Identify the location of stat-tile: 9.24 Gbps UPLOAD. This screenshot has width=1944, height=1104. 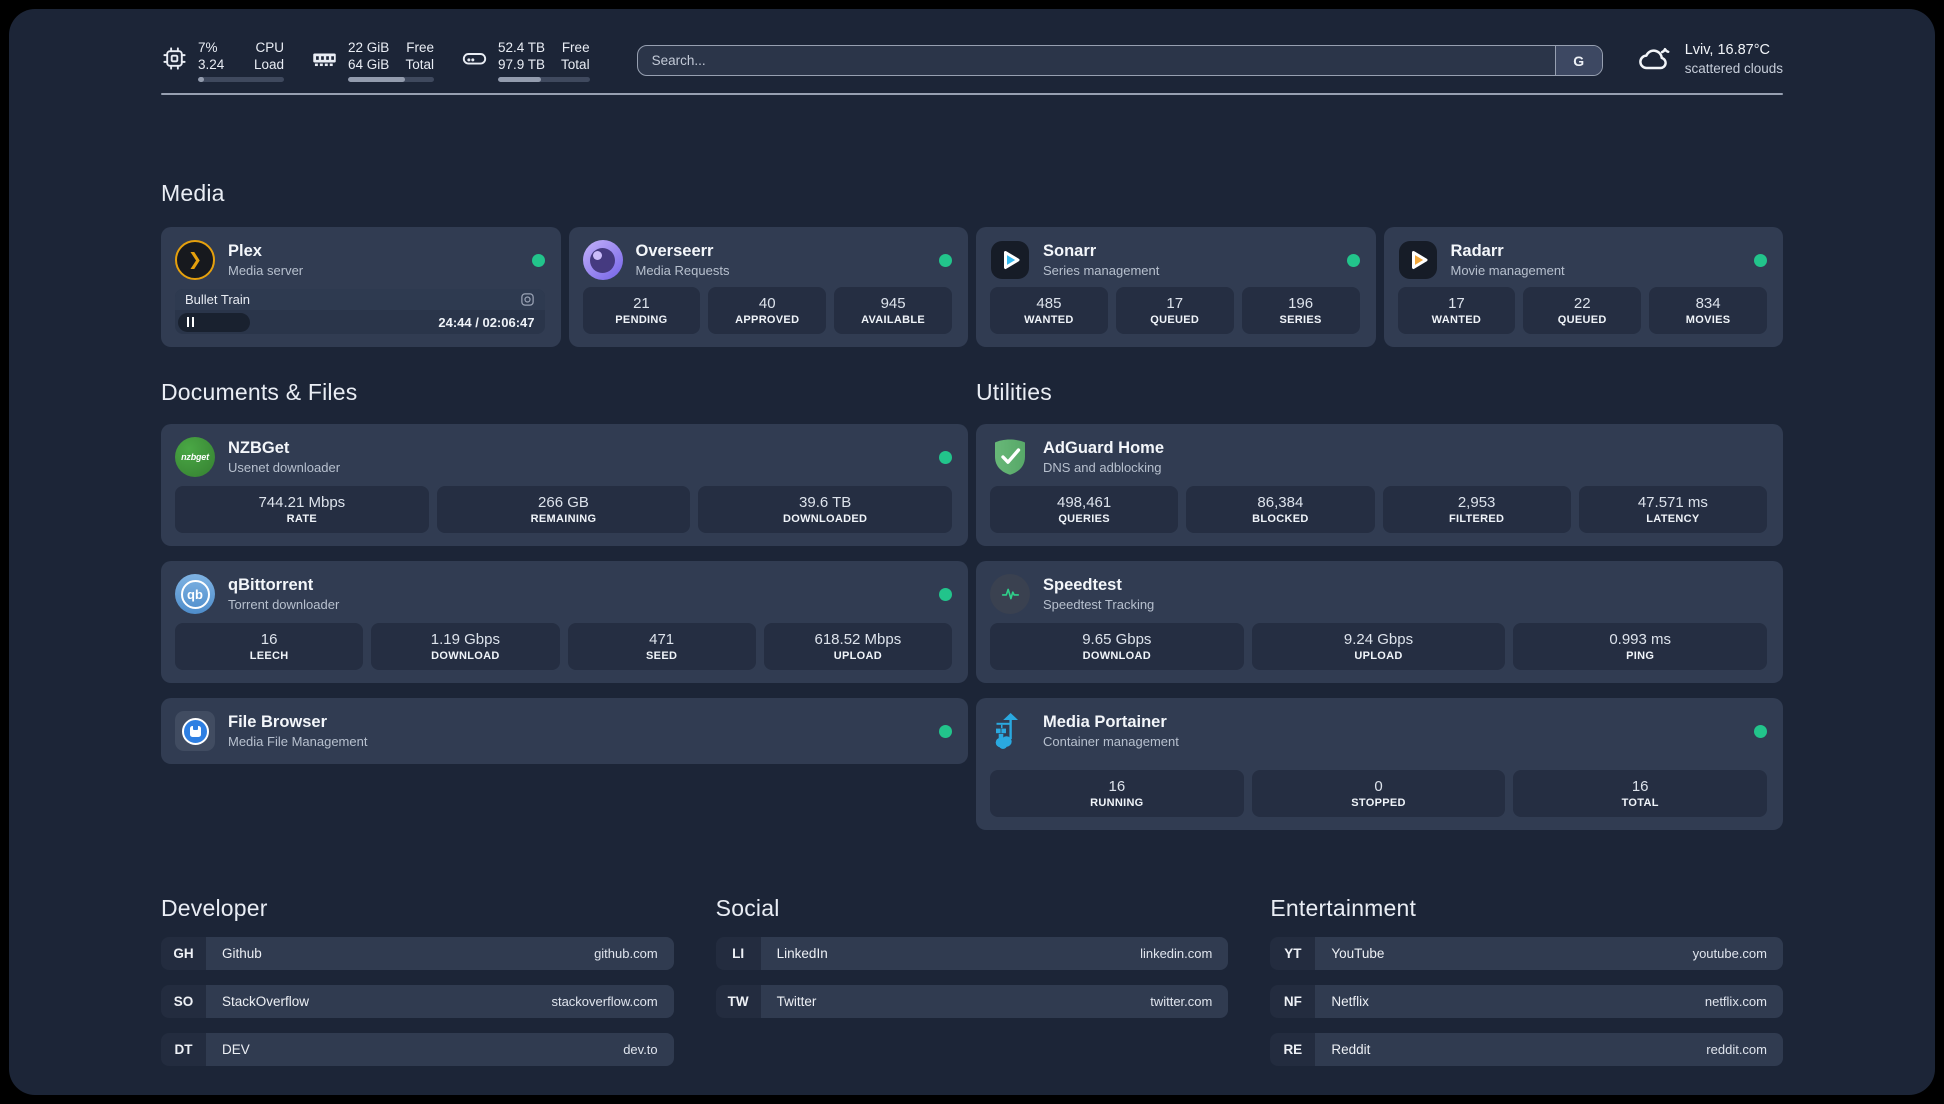
(1378, 646).